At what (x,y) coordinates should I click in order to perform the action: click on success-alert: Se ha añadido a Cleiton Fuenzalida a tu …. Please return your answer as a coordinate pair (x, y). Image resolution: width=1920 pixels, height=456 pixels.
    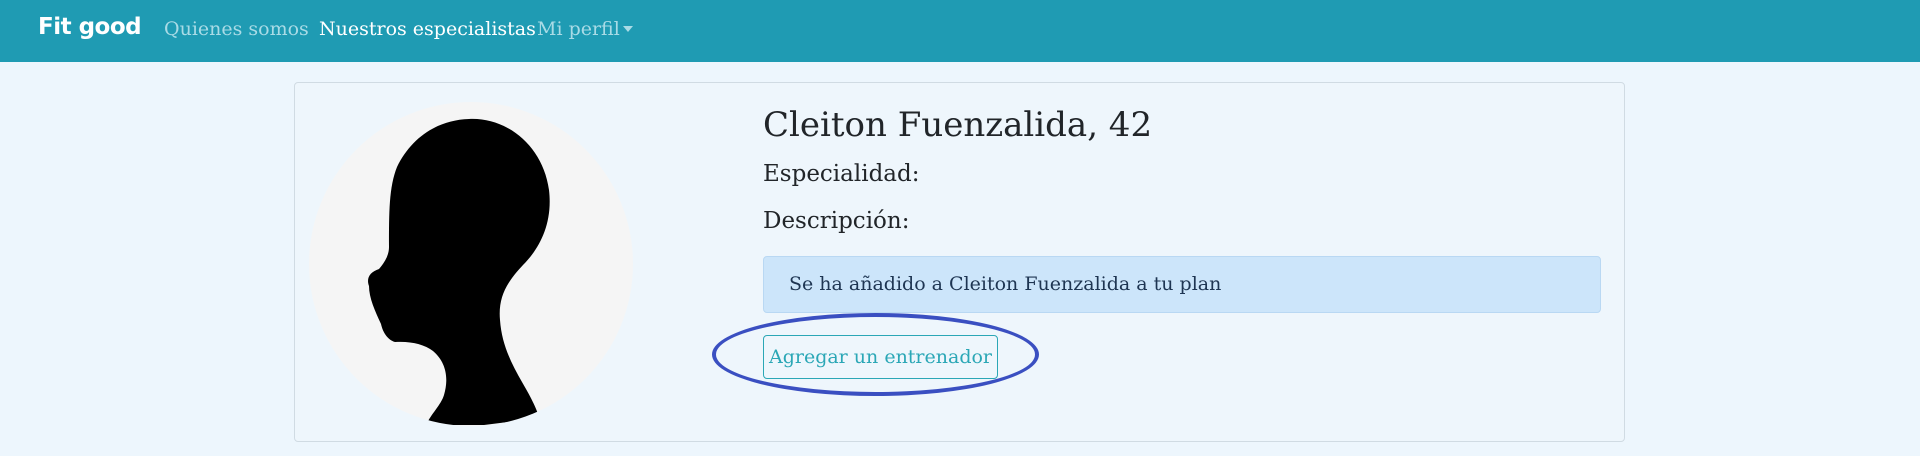
    Looking at the image, I should click on (1182, 284).